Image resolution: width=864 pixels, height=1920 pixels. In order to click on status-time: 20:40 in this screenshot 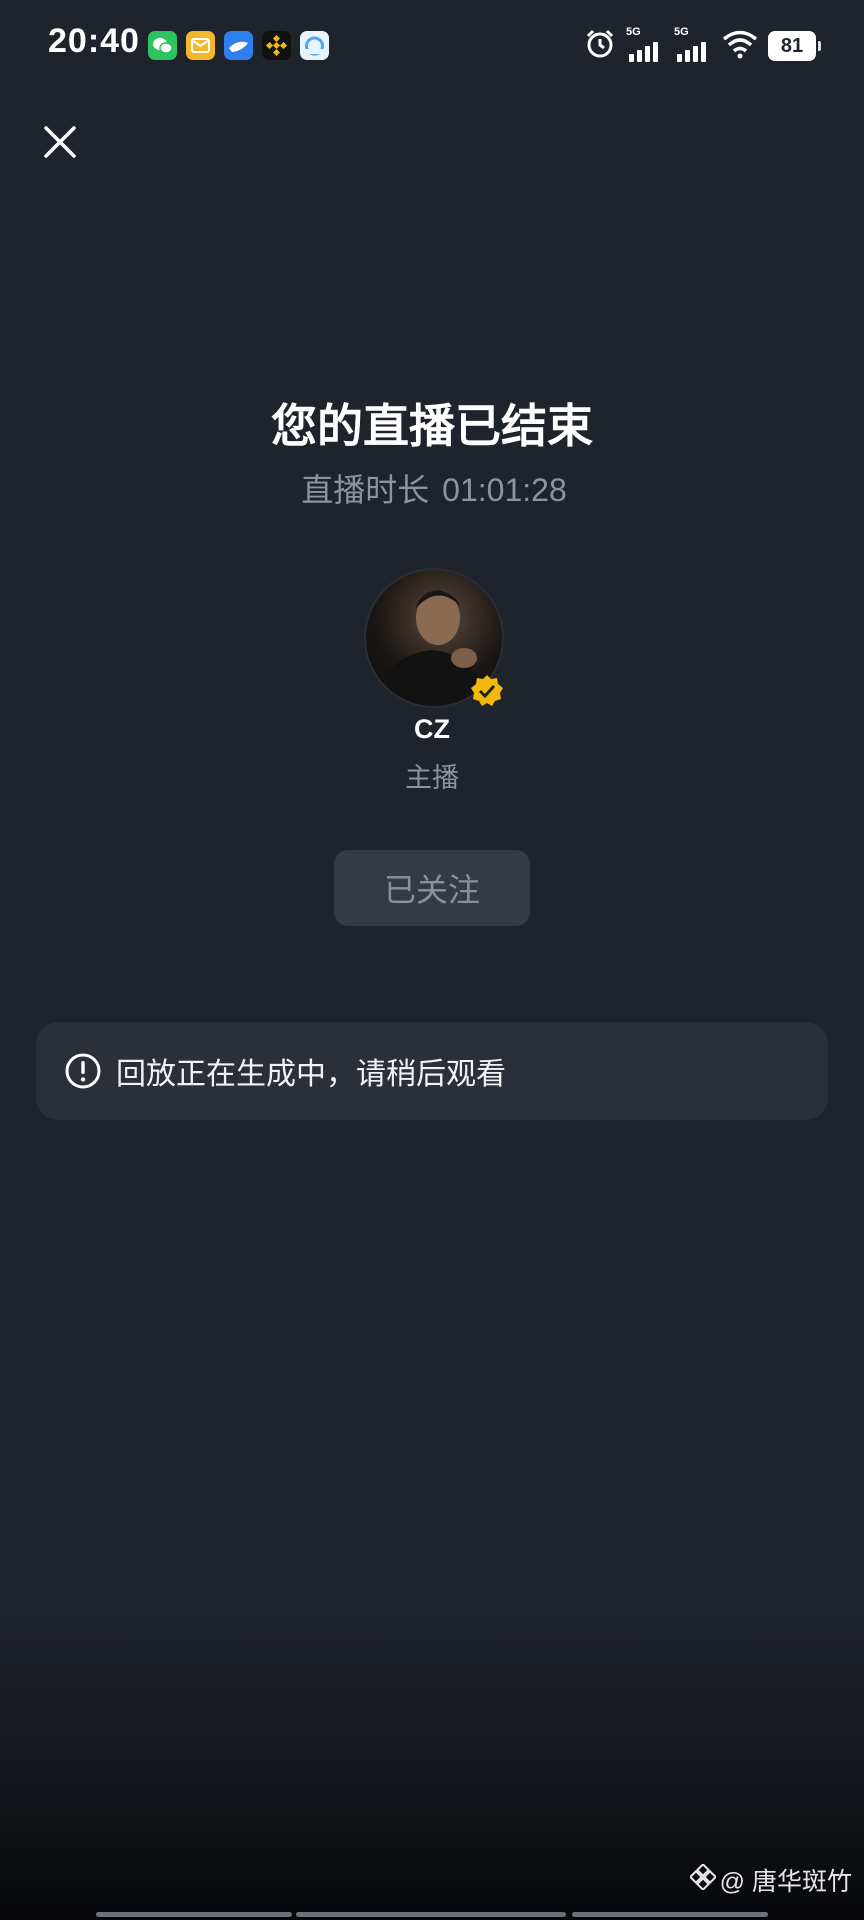, I will do `click(94, 41)`.